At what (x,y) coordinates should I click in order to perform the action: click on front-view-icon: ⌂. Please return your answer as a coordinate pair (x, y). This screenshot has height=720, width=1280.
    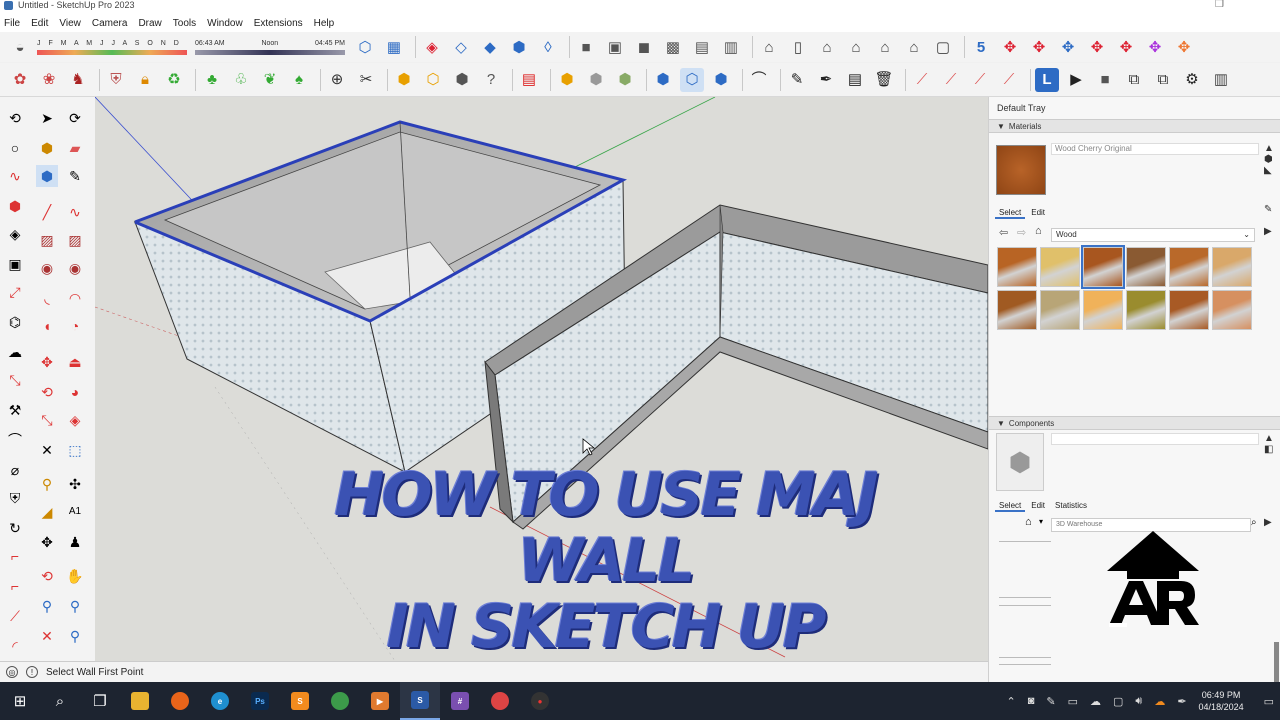
    Looking at the image, I should click on (827, 47).